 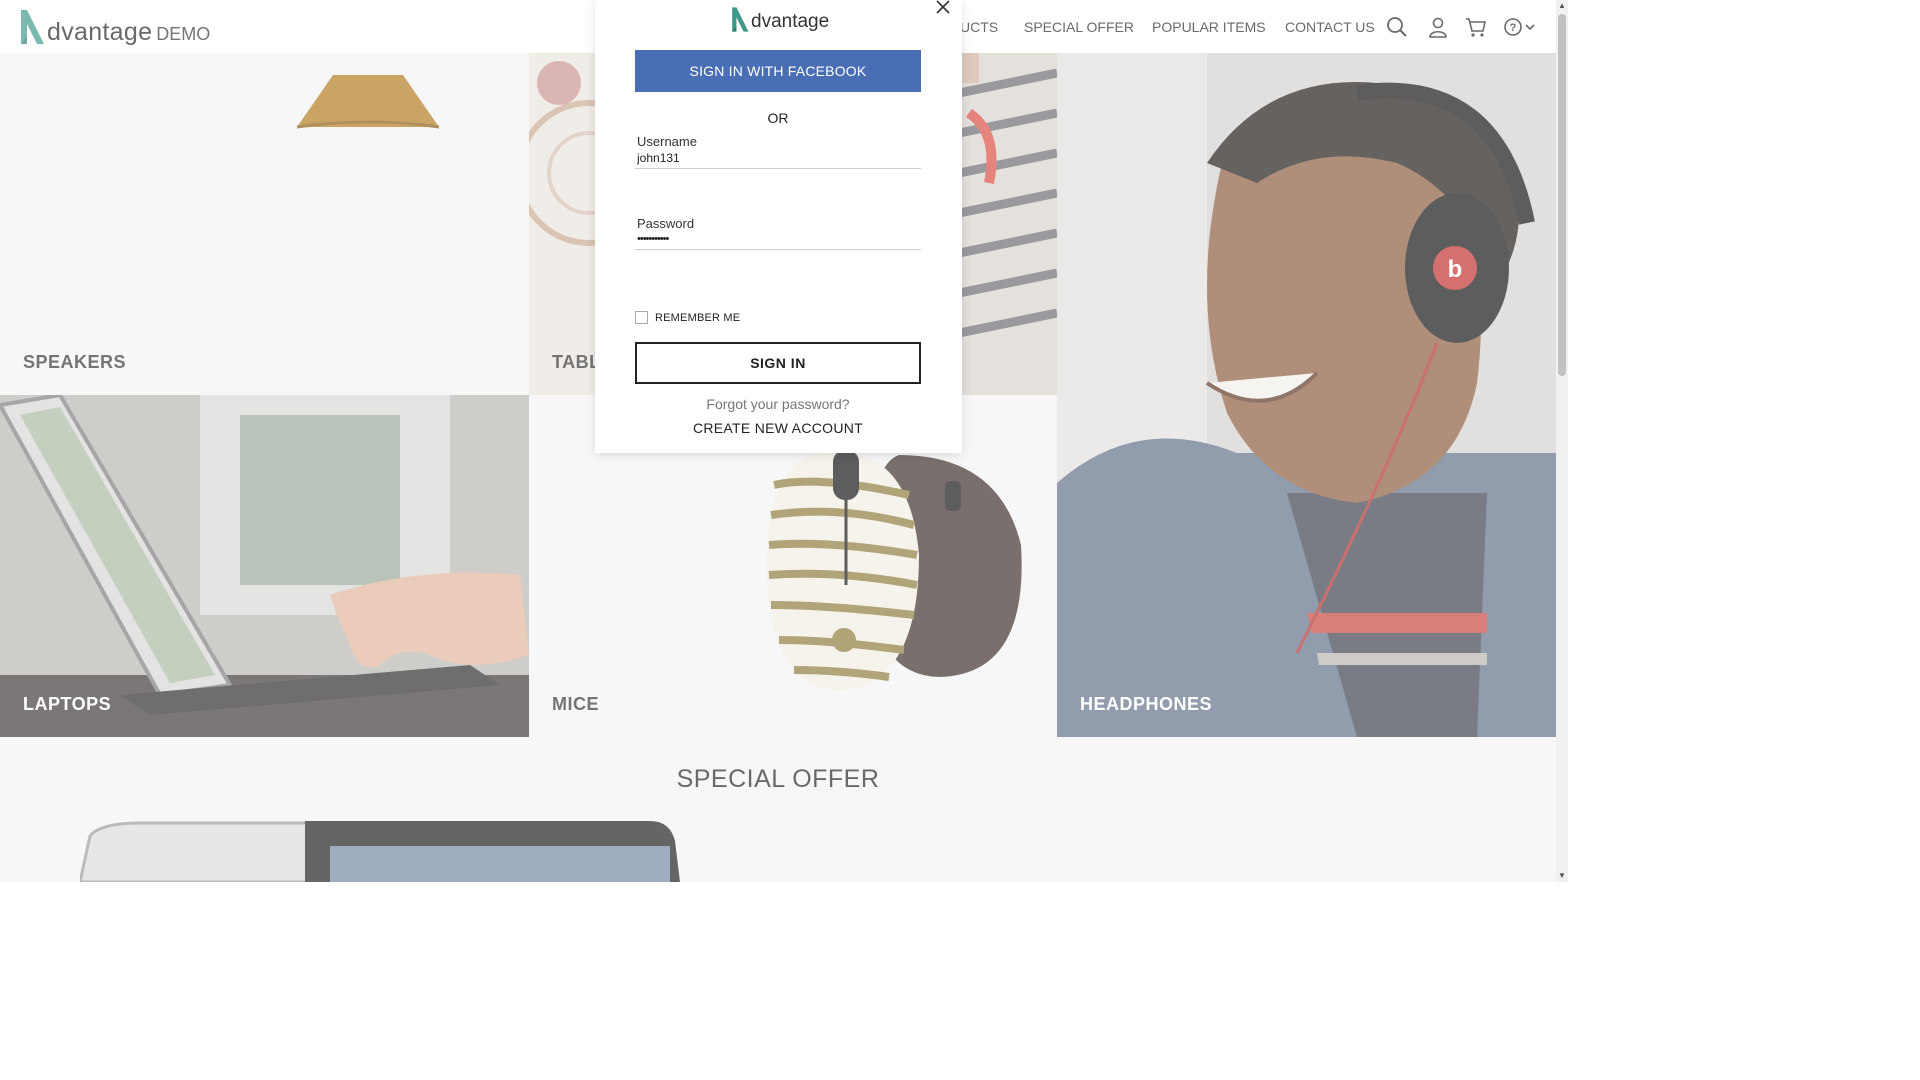 What do you see at coordinates (778, 404) in the screenshot?
I see `forgot-password-link: Forgot your password?` at bounding box center [778, 404].